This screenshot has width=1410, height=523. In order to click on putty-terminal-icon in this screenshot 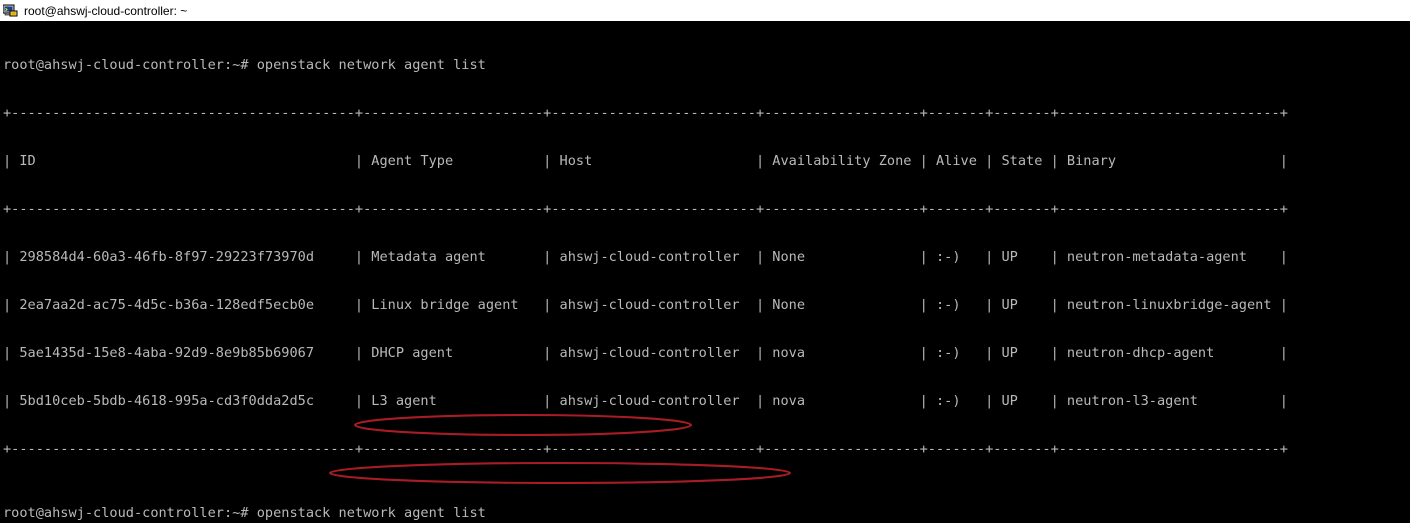, I will do `click(10, 10)`.